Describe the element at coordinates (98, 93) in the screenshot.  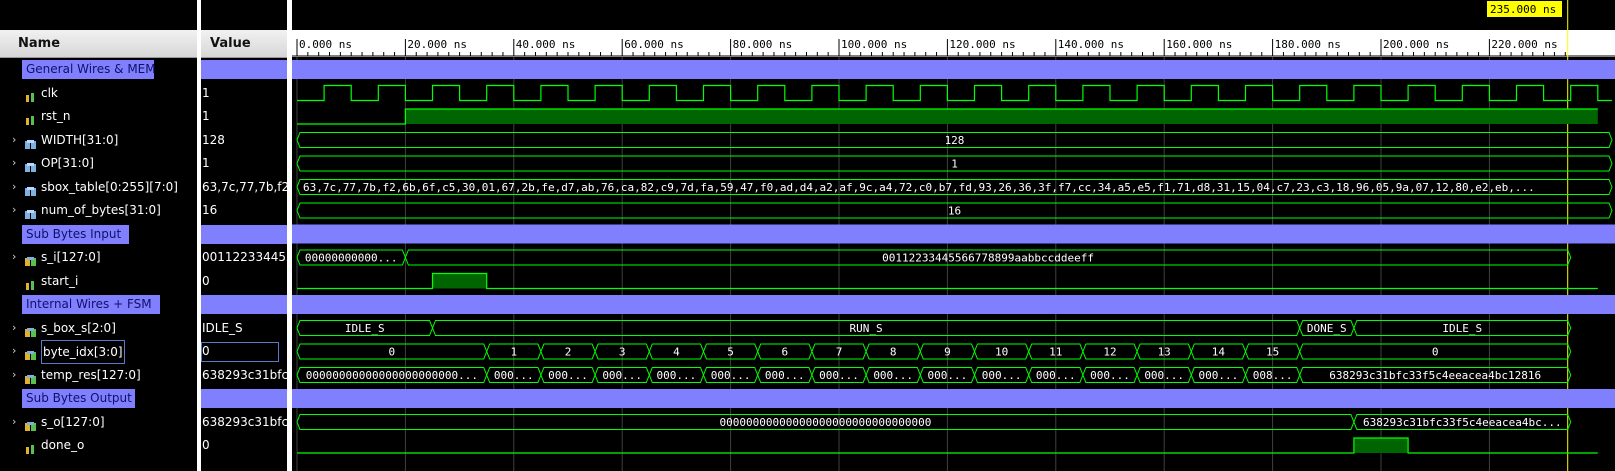
I see `signal-row-clk: clk` at that location.